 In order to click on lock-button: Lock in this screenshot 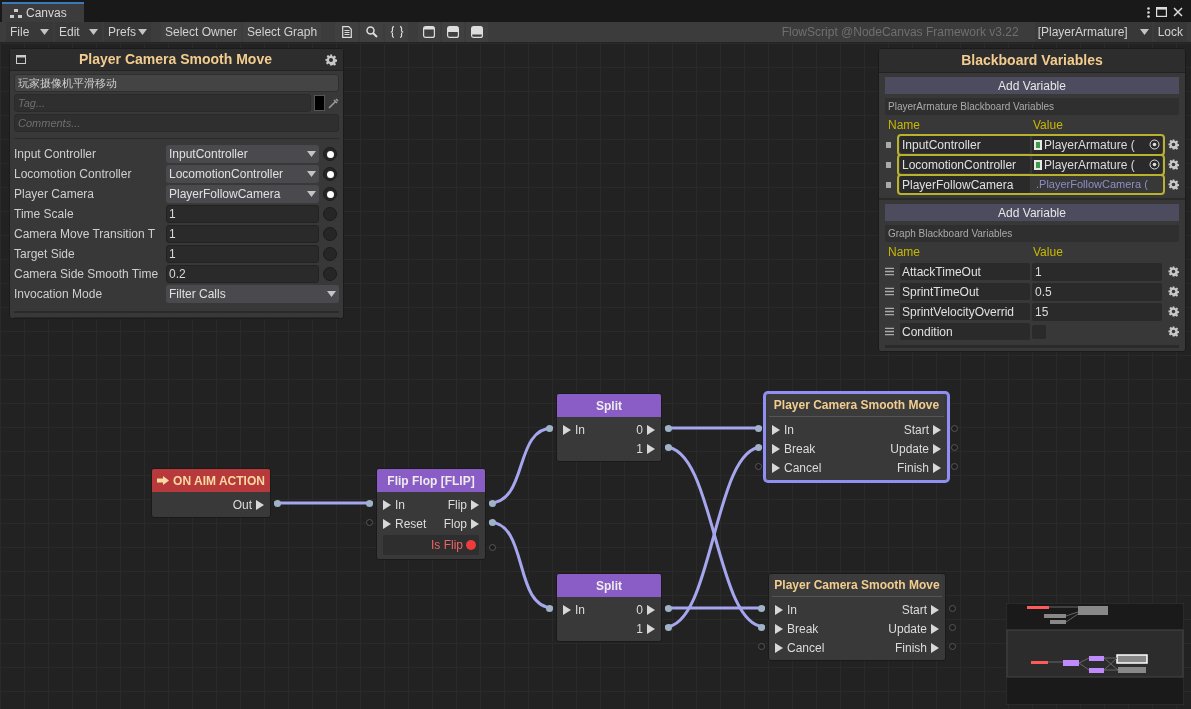, I will do `click(1170, 32)`.